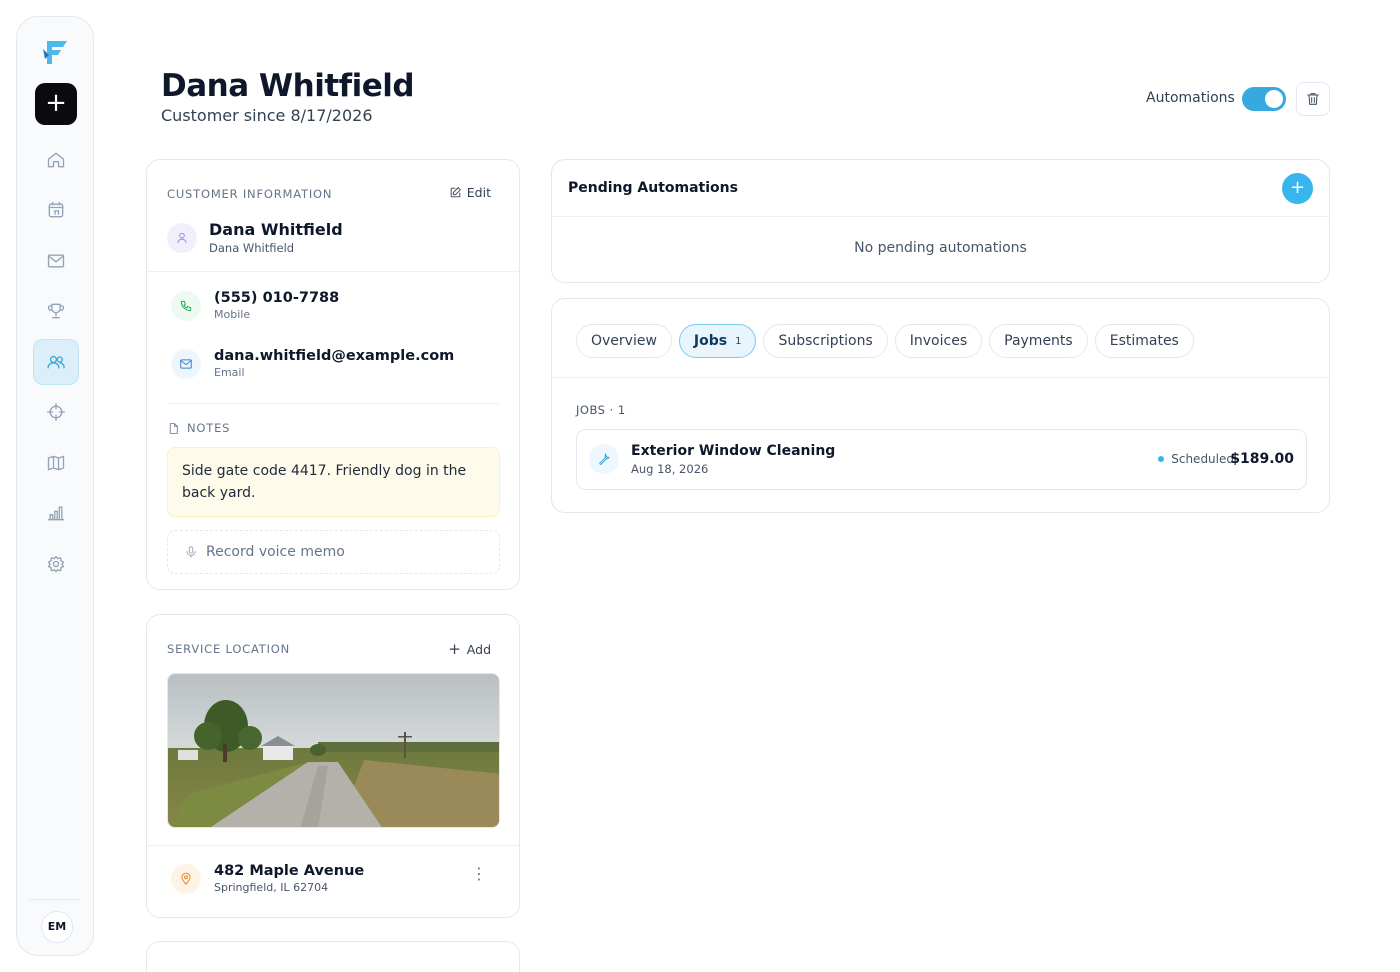 The width and height of the screenshot is (1400, 972). What do you see at coordinates (604, 459) in the screenshot?
I see `wrench-icon` at bounding box center [604, 459].